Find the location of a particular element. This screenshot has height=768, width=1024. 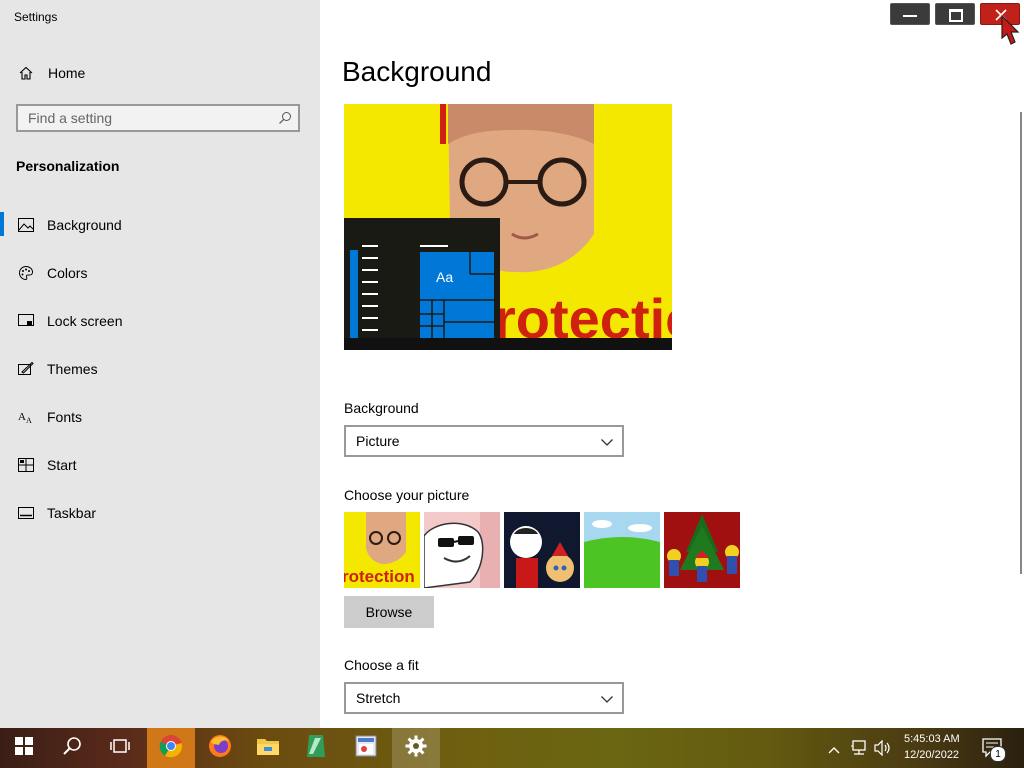

nav-home: Home is located at coordinates (160, 73).